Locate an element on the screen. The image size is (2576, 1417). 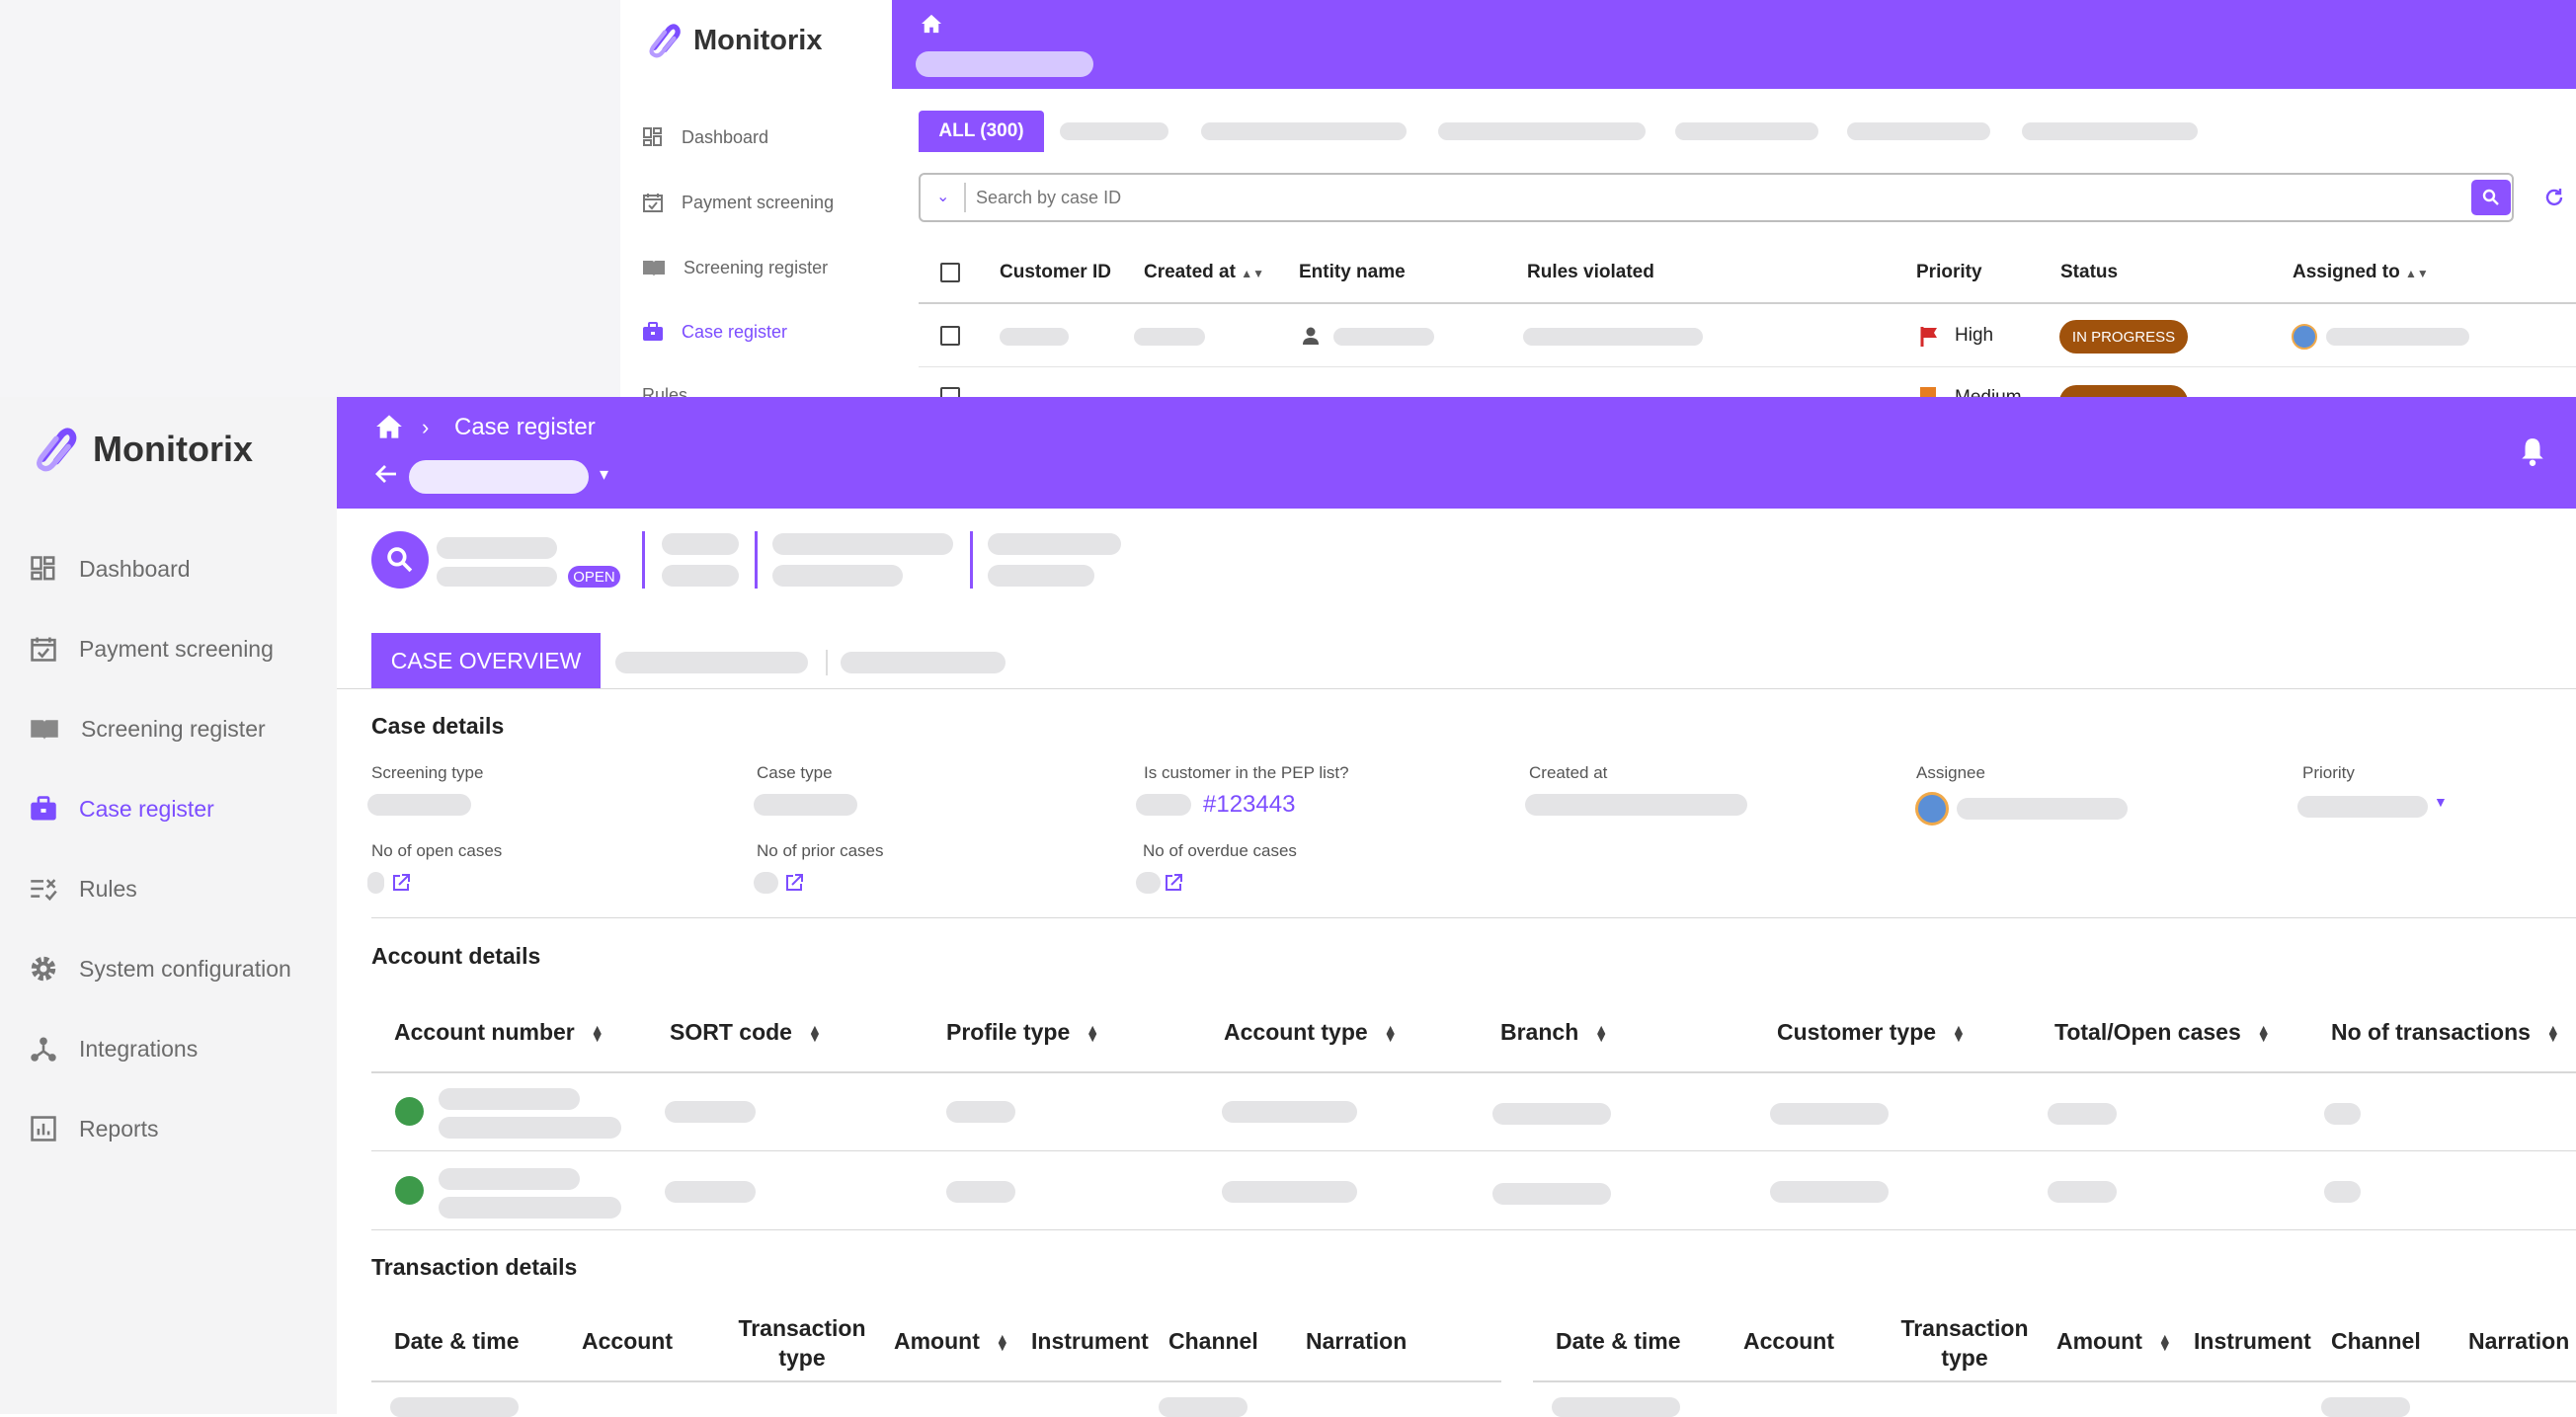
col-assigned-to: Assigned to ▲▼ is located at coordinates (2361, 272).